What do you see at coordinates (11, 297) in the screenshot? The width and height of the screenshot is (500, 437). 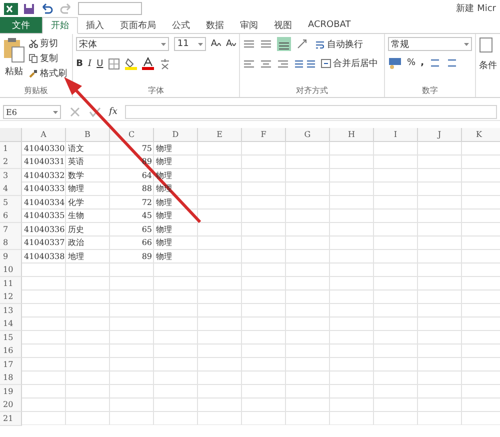 I see `row-header: 12` at bounding box center [11, 297].